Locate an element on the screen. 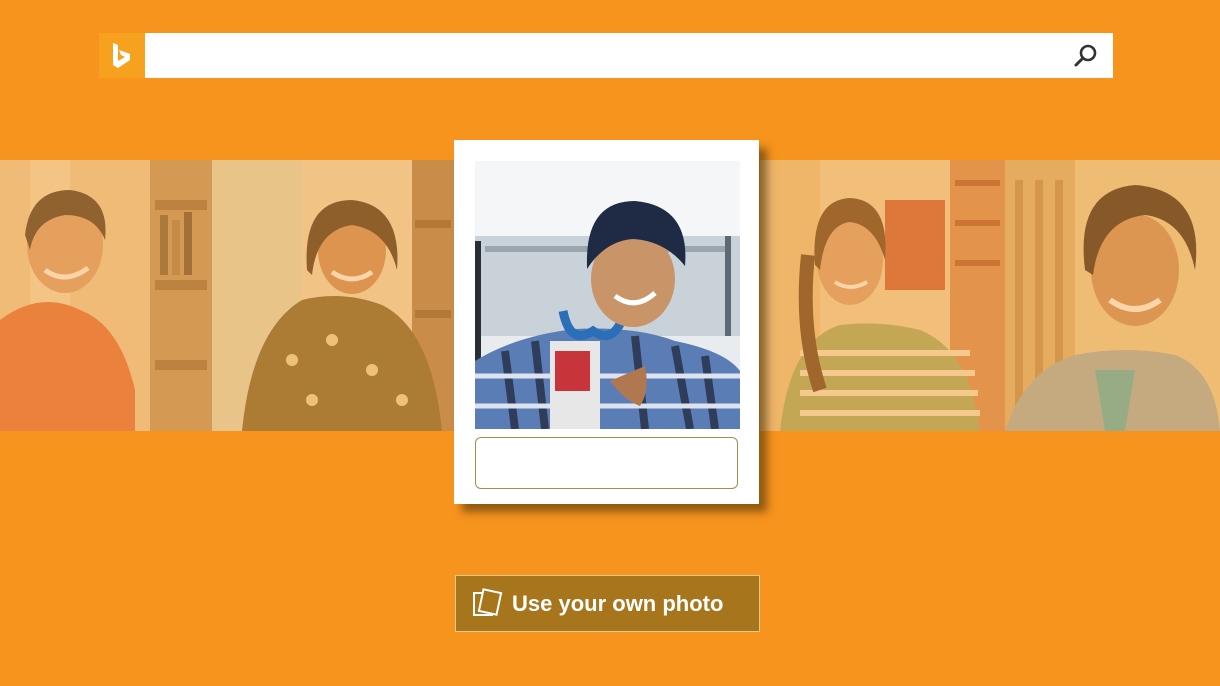 Image resolution: width=1220 pixels, height=686 pixels. search-input is located at coordinates (605, 55).